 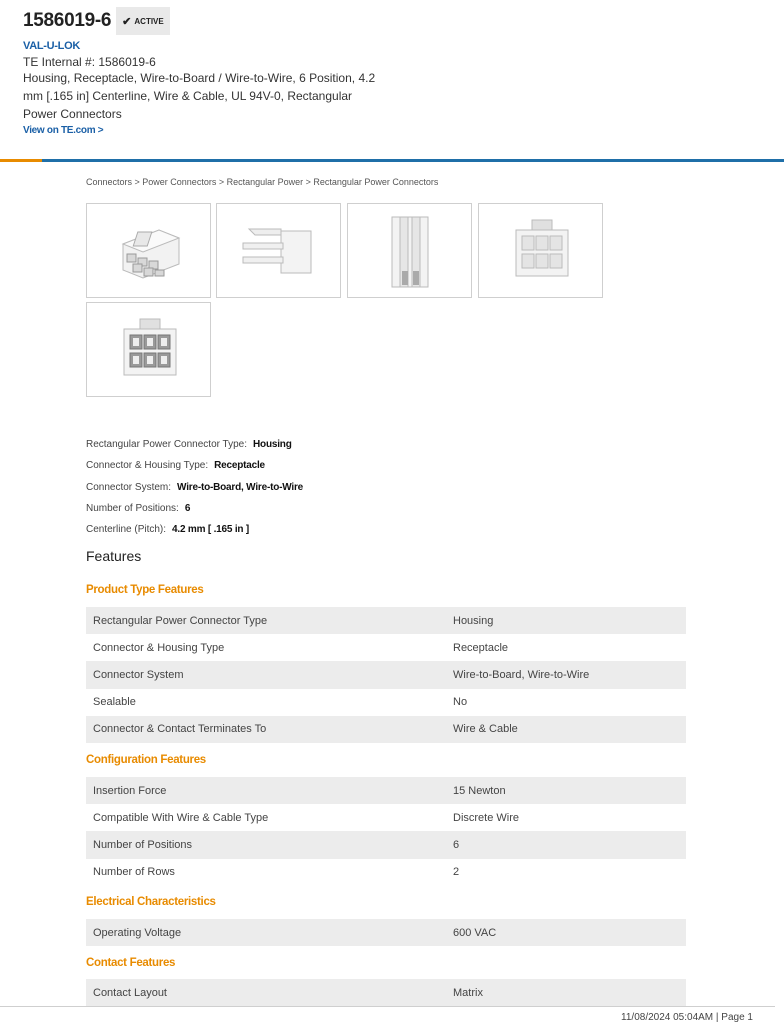 I want to click on connector-side-image, so click(x=278, y=250).